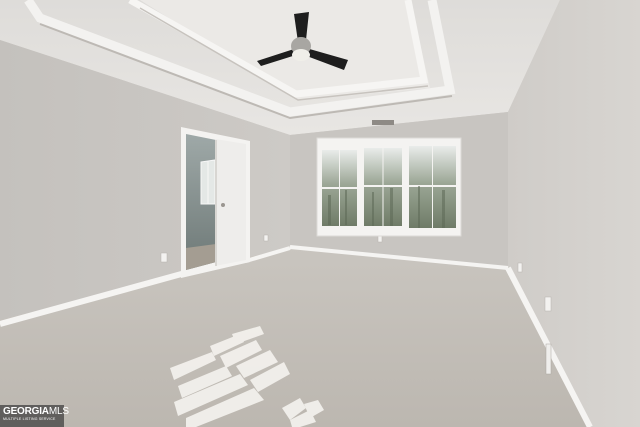 The height and width of the screenshot is (427, 640). What do you see at coordinates (548, 304) in the screenshot?
I see `outlet-right` at bounding box center [548, 304].